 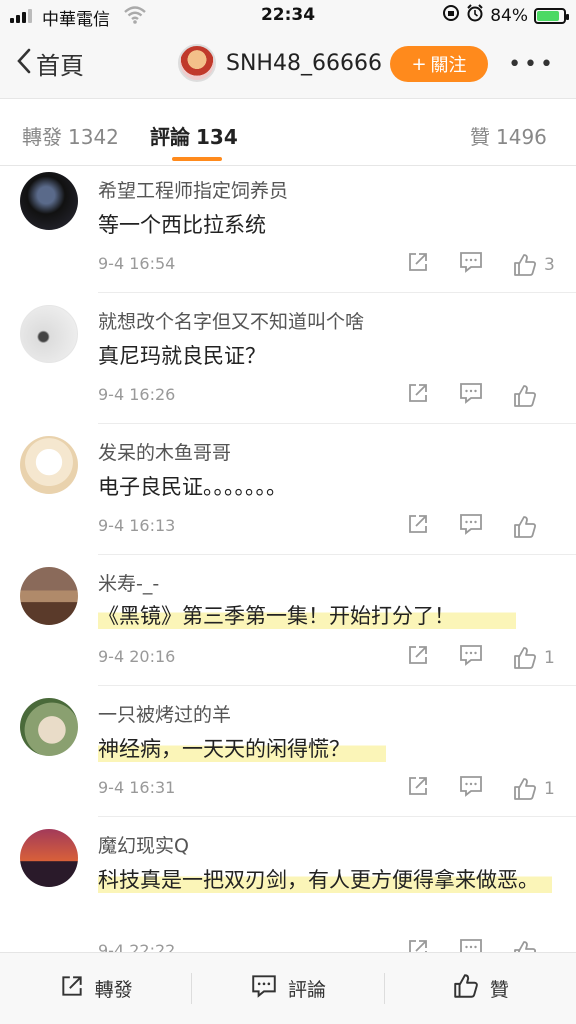 What do you see at coordinates (288, 358) in the screenshot?
I see `comment-item: 就想改个名字但又不知道叫个啥 真尼玛就良民证？ 9-4 16:26` at bounding box center [288, 358].